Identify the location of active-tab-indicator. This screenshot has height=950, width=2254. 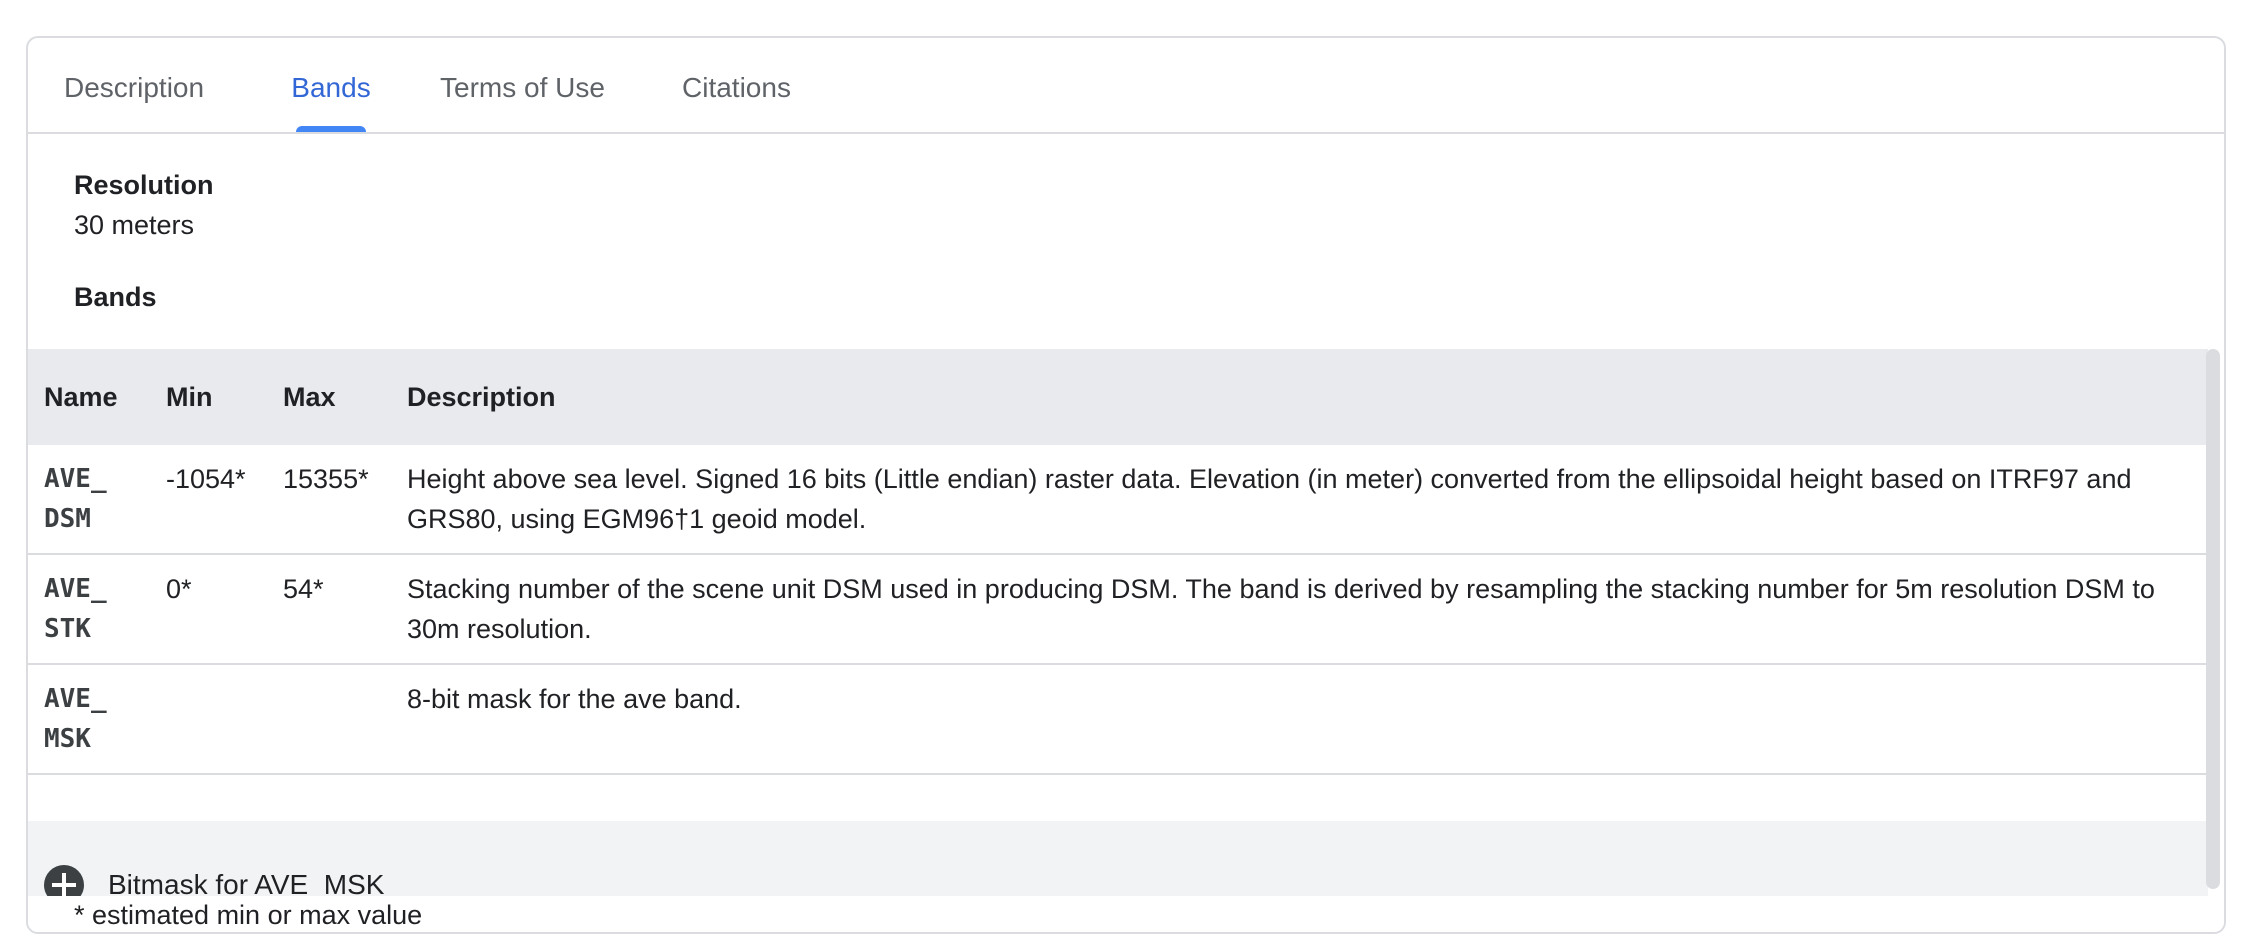
(331, 129).